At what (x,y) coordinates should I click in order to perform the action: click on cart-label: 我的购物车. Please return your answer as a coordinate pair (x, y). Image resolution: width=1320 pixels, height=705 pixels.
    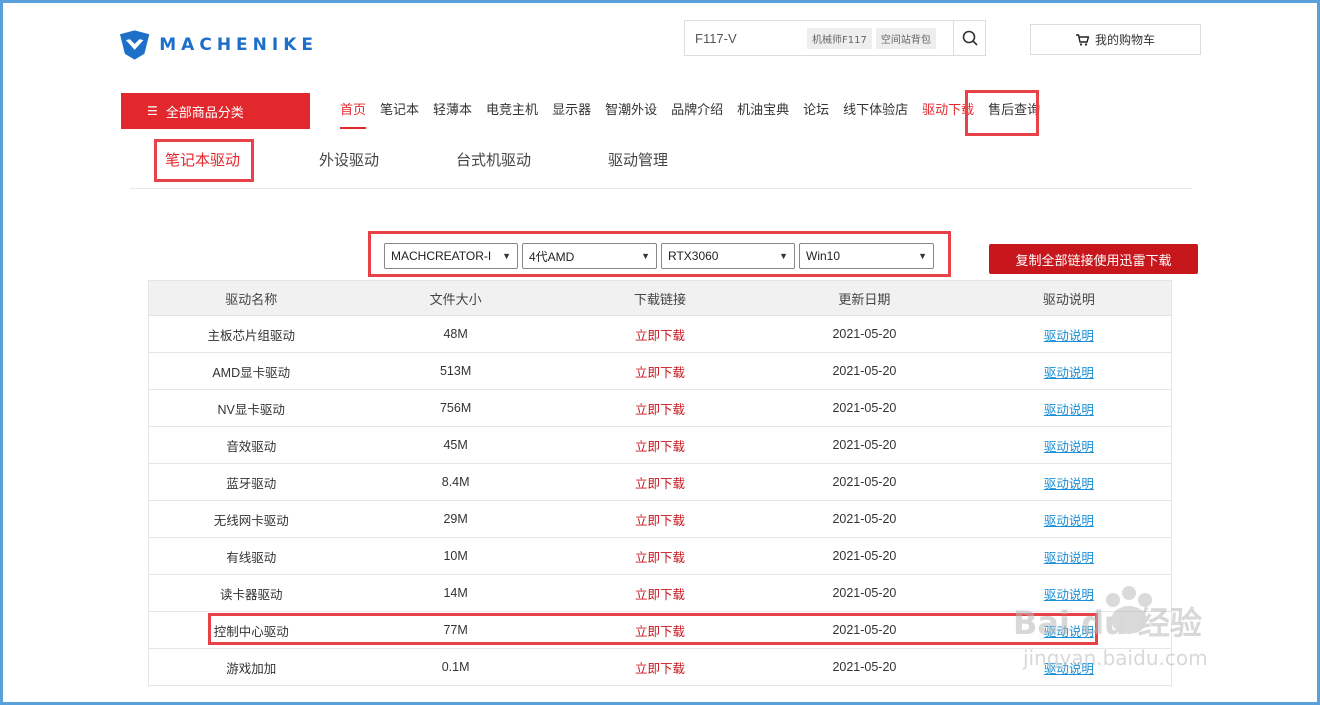
    Looking at the image, I should click on (1124, 40).